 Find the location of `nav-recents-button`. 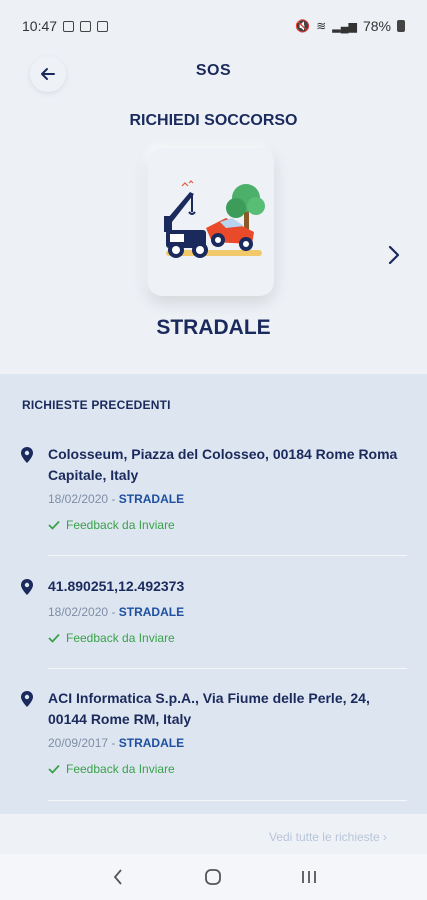

nav-recents-button is located at coordinates (309, 877).